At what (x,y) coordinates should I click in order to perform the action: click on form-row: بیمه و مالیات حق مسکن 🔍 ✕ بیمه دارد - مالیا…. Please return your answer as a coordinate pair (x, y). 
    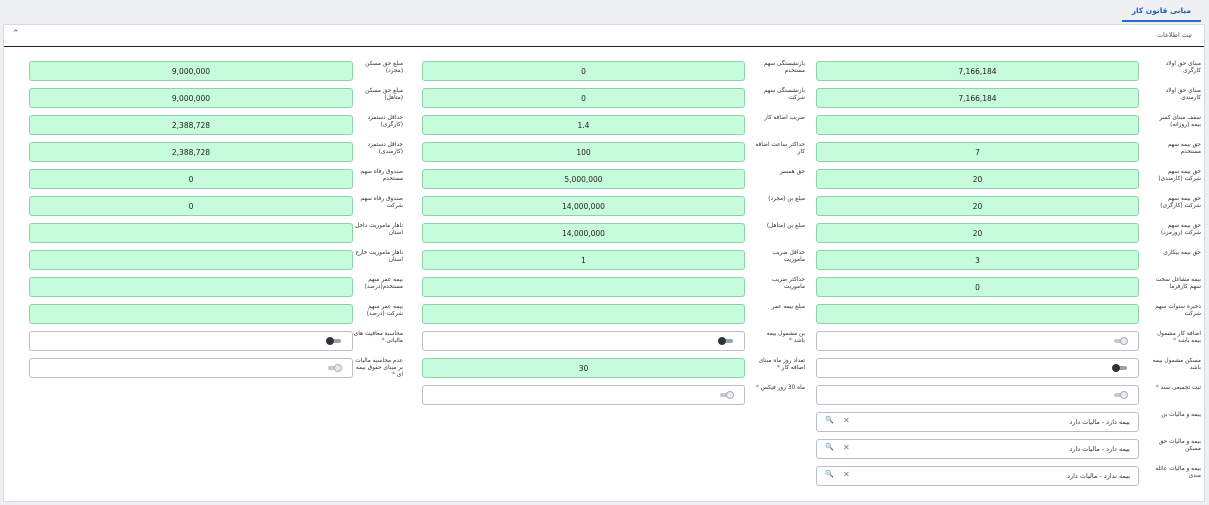
    Looking at the image, I should click on (604, 449).